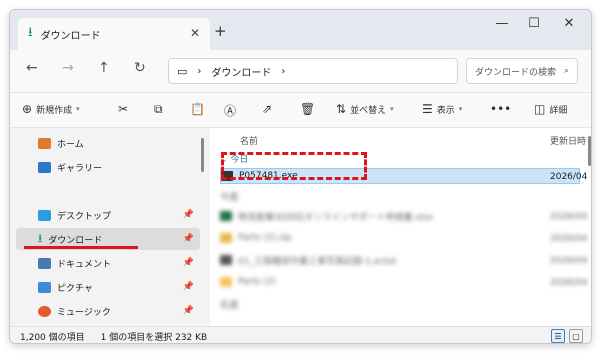 This screenshot has height=354, width=600. Describe the element at coordinates (123, 109) in the screenshot. I see `cut-icon: ✂` at that location.